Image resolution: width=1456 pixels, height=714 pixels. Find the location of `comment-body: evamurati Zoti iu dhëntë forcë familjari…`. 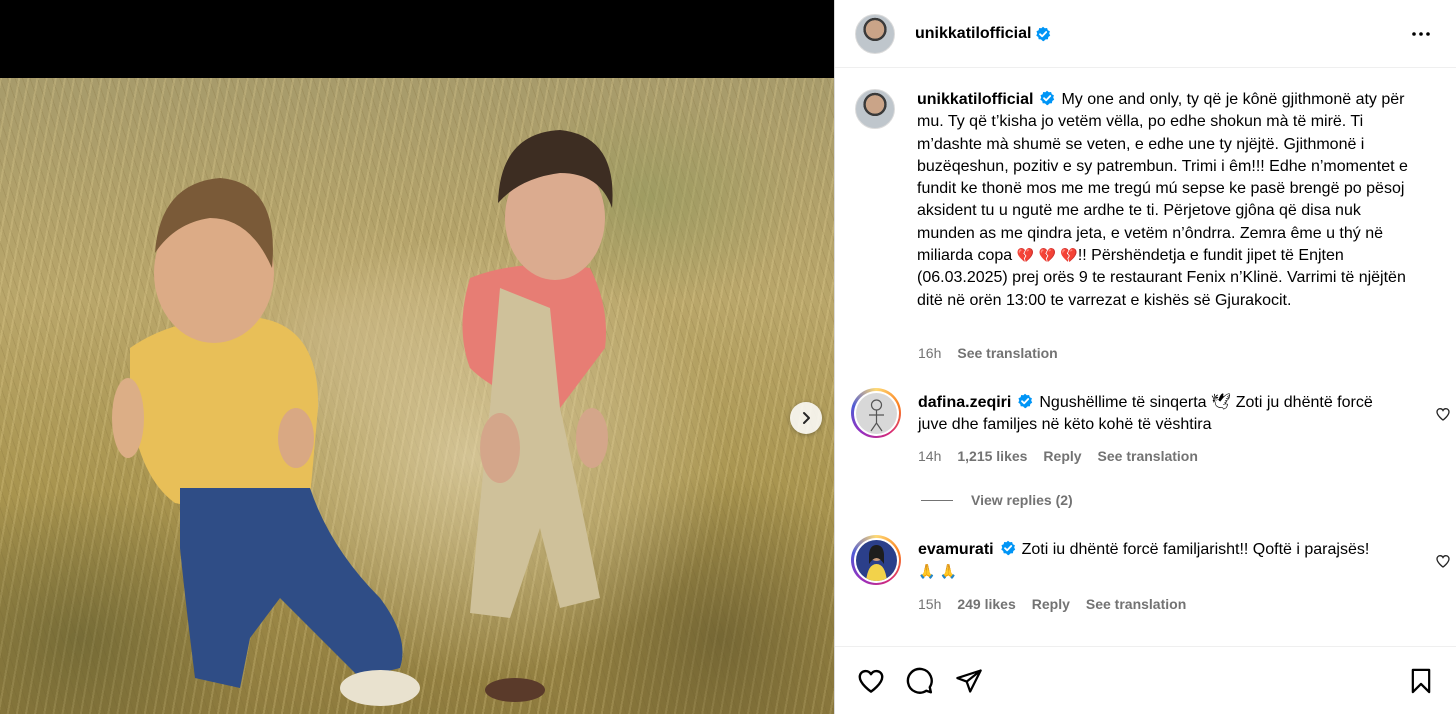

comment-body: evamurati Zoti iu dhëntë forcë familjari… is located at coordinates (1158, 561).